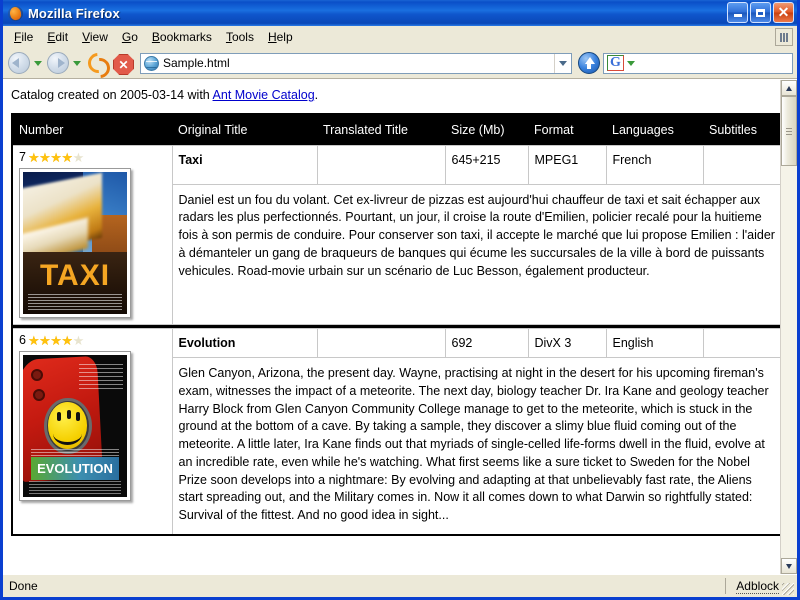 The height and width of the screenshot is (600, 800). What do you see at coordinates (789, 566) in the screenshot?
I see `scroll-down-icon` at bounding box center [789, 566].